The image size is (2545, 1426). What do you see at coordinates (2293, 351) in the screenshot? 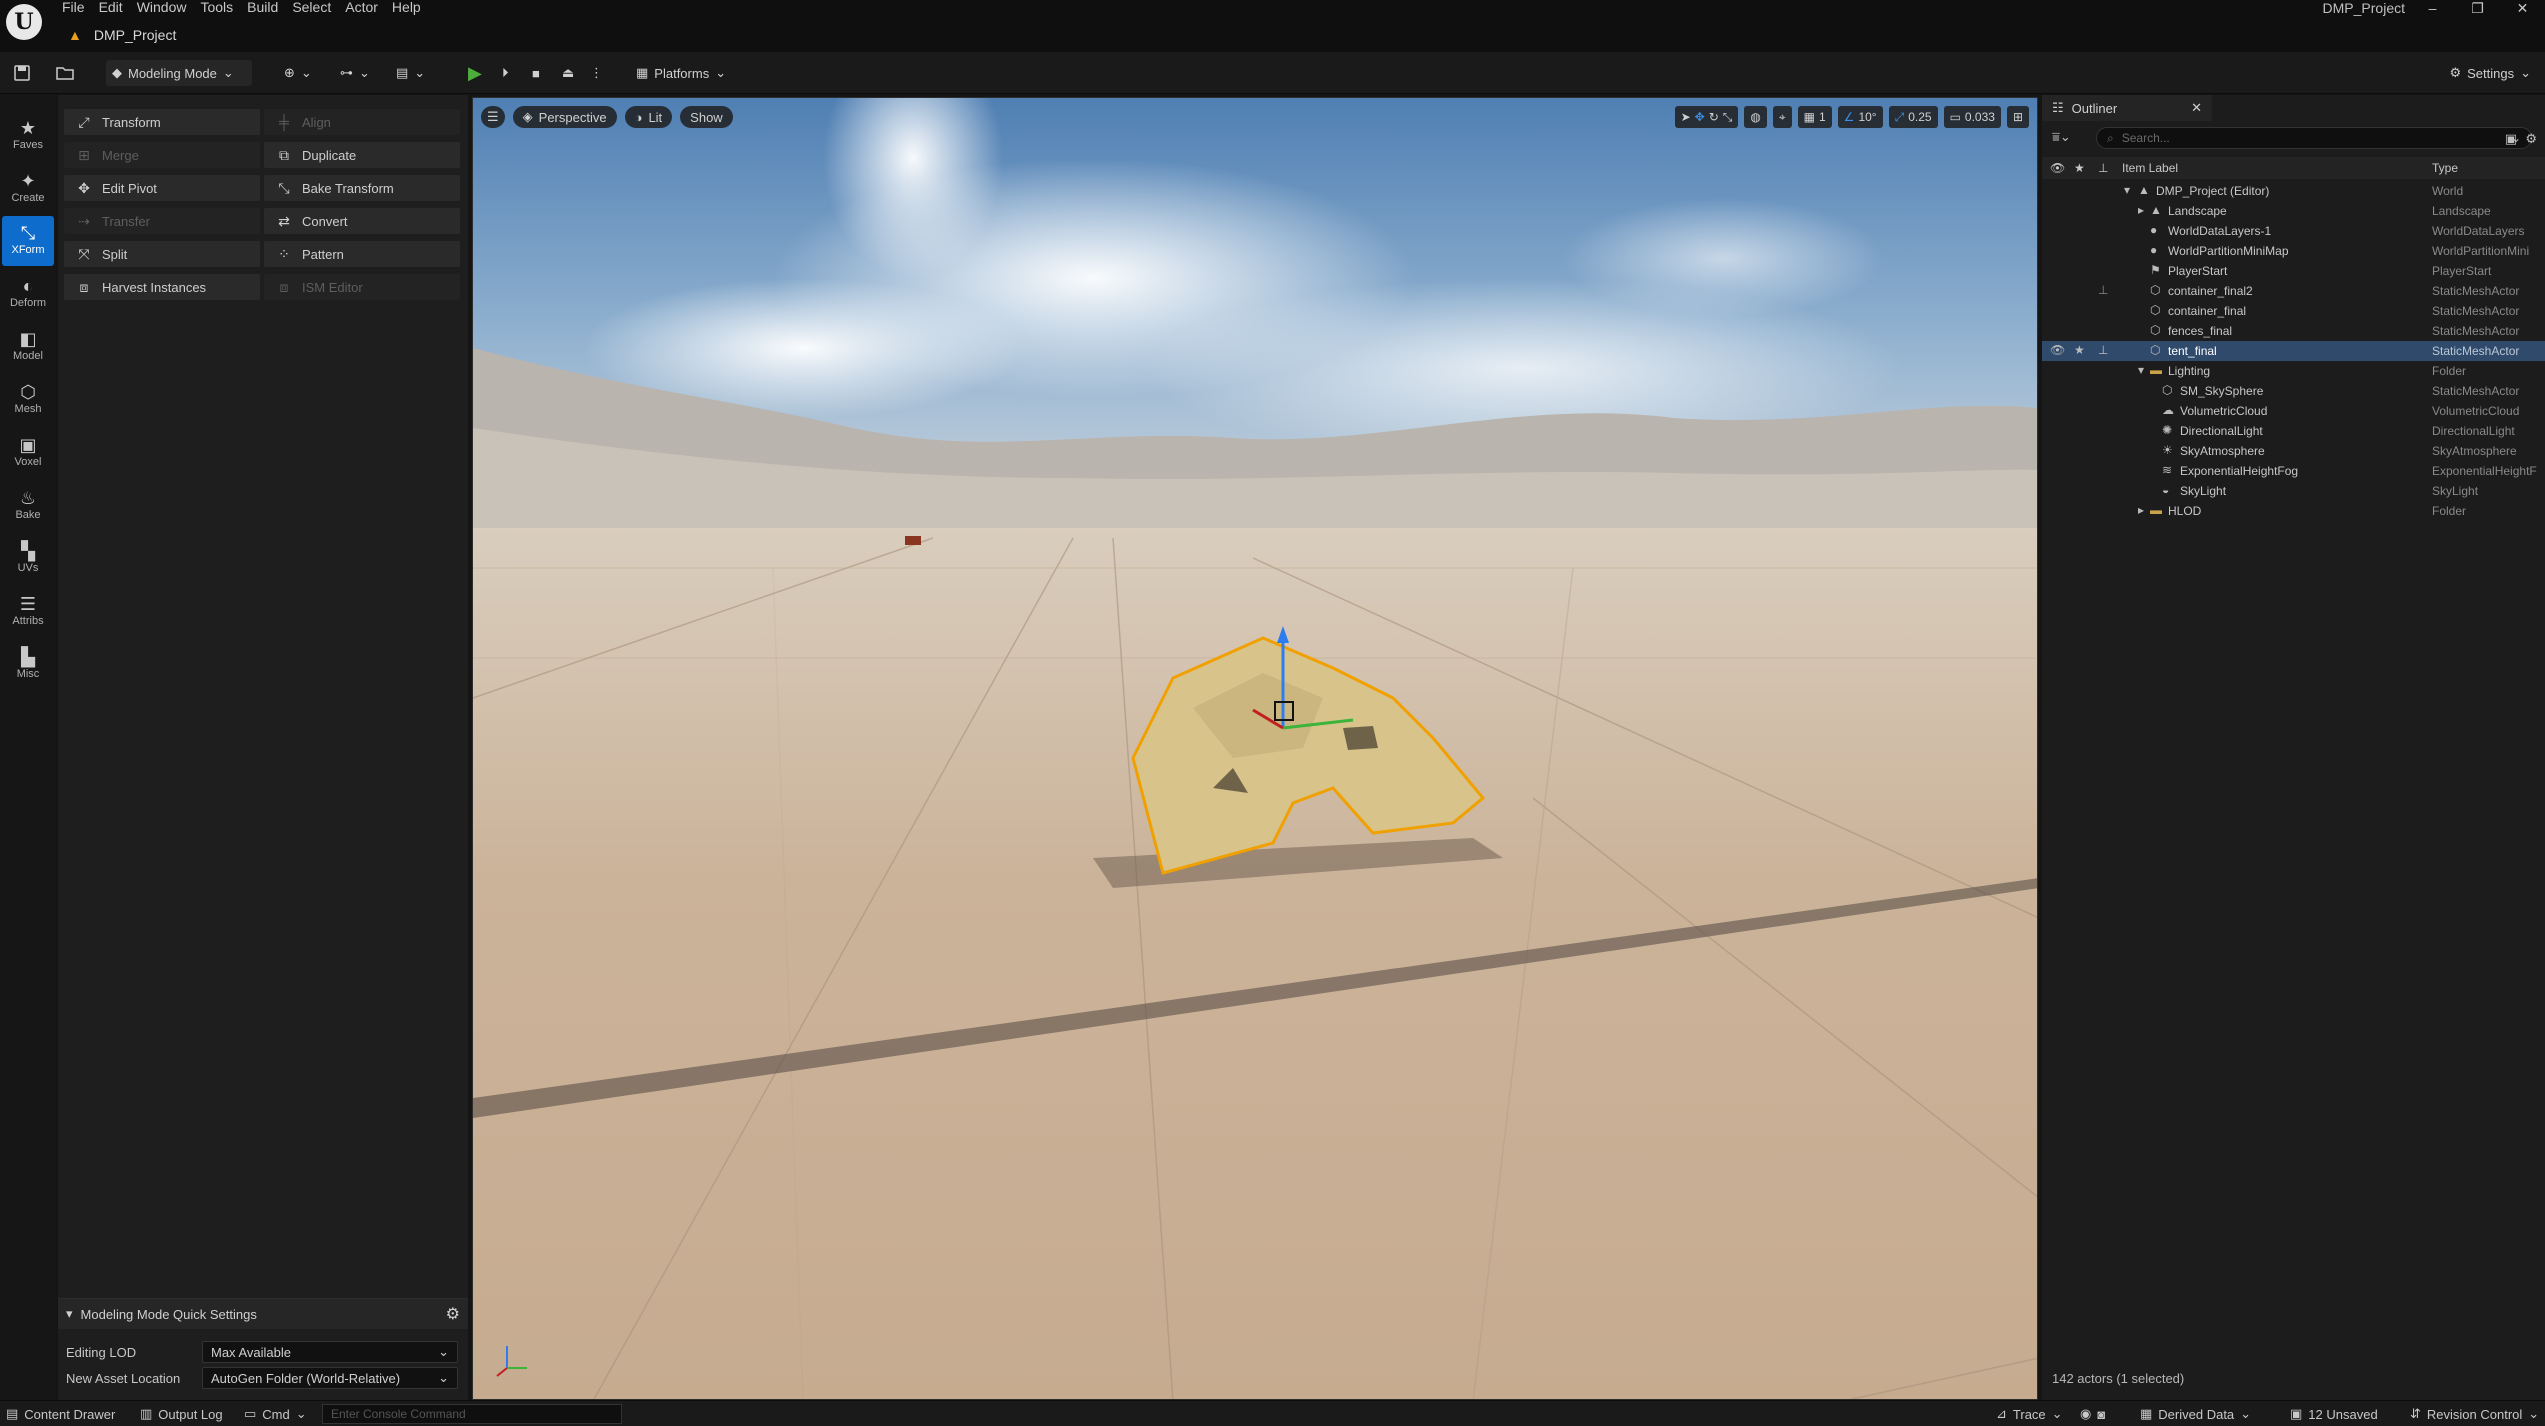
I see `outliner-row-selected: 👁 ★ ⊥ ⬡ tent_final StaticMeshActor` at bounding box center [2293, 351].